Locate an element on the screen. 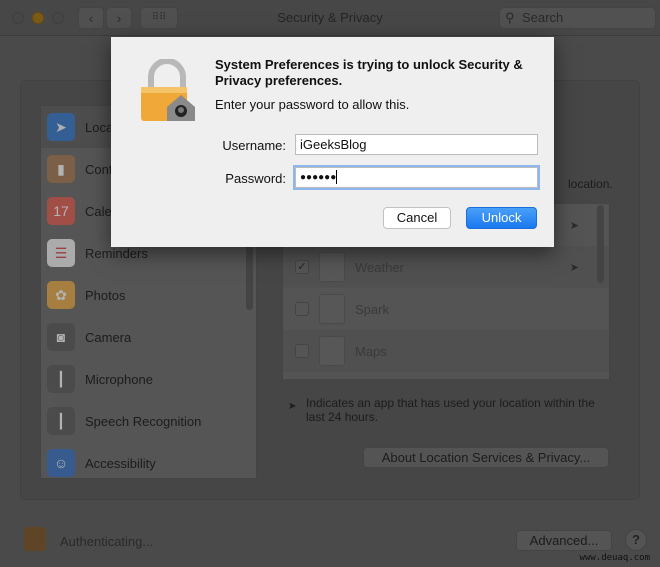 This screenshot has width=660, height=567. lock-icon is located at coordinates (35, 539).